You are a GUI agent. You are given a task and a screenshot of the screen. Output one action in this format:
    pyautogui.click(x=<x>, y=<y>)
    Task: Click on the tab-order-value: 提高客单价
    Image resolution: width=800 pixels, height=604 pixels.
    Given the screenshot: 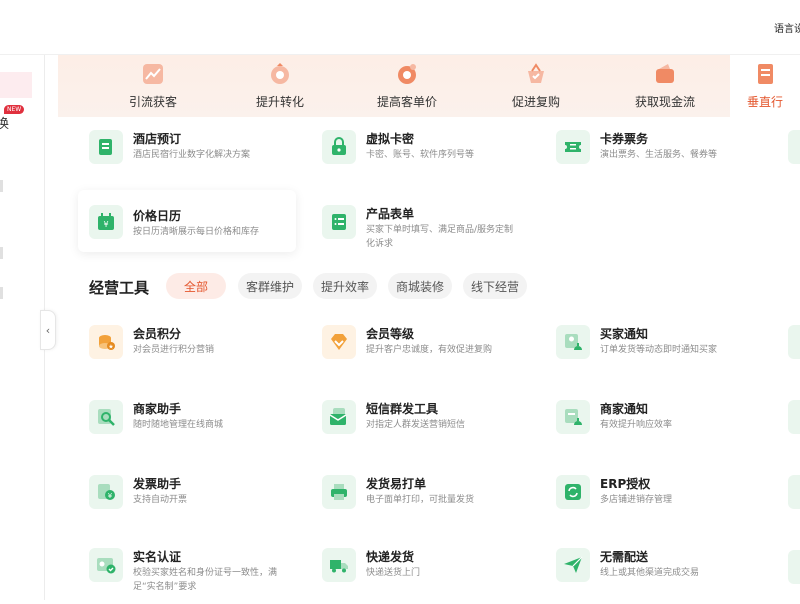 What is the action you would take?
    pyautogui.click(x=407, y=86)
    